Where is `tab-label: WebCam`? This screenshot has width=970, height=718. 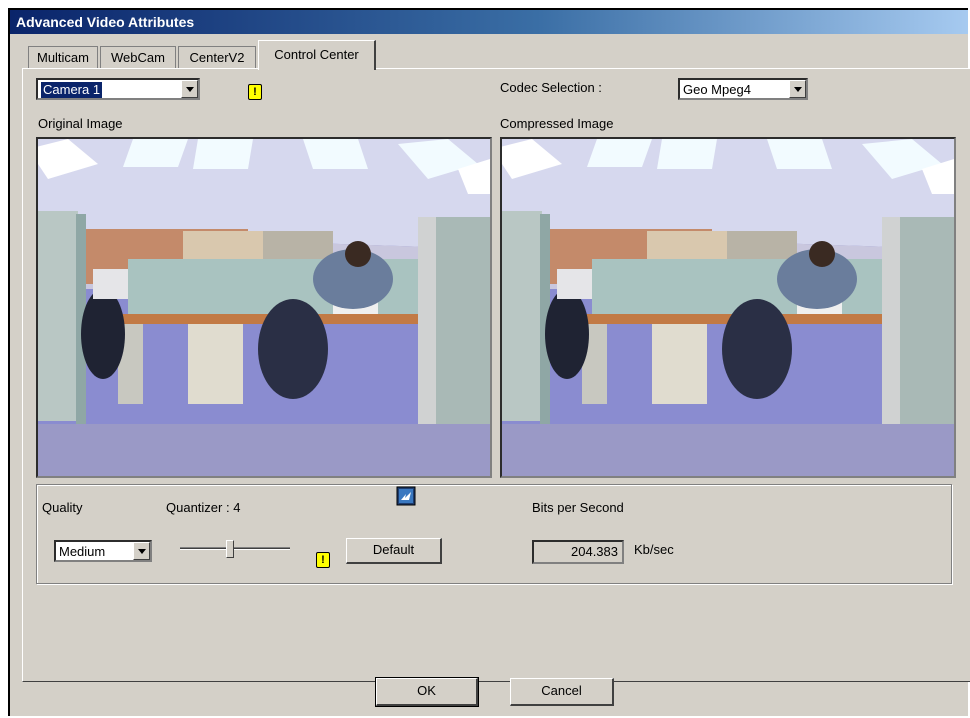 tab-label: WebCam is located at coordinates (138, 57).